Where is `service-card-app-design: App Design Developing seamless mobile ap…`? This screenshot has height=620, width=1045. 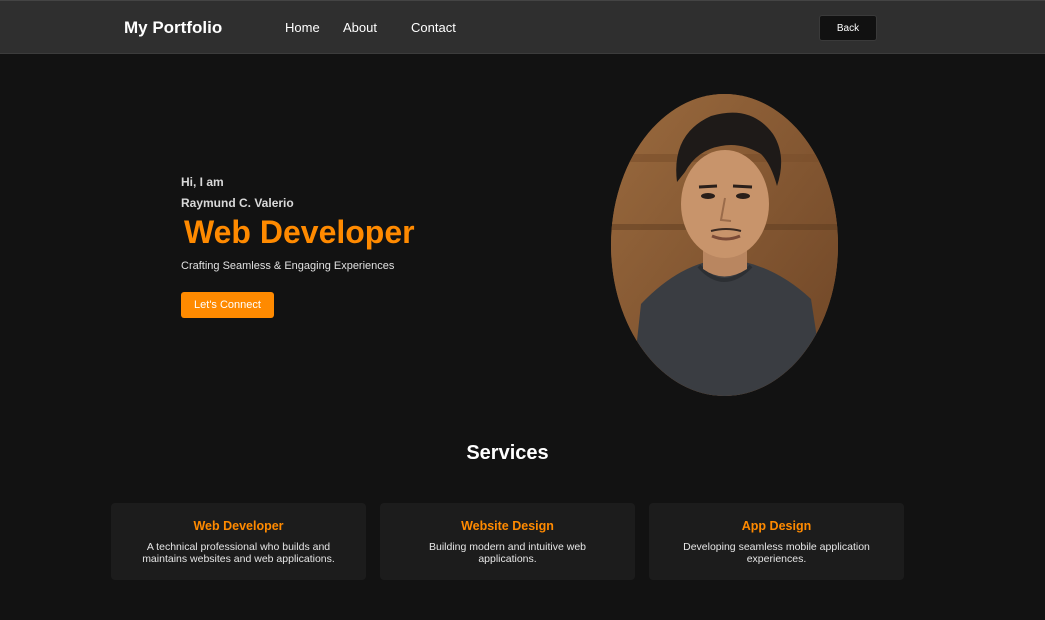 service-card-app-design: App Design Developing seamless mobile ap… is located at coordinates (776, 541).